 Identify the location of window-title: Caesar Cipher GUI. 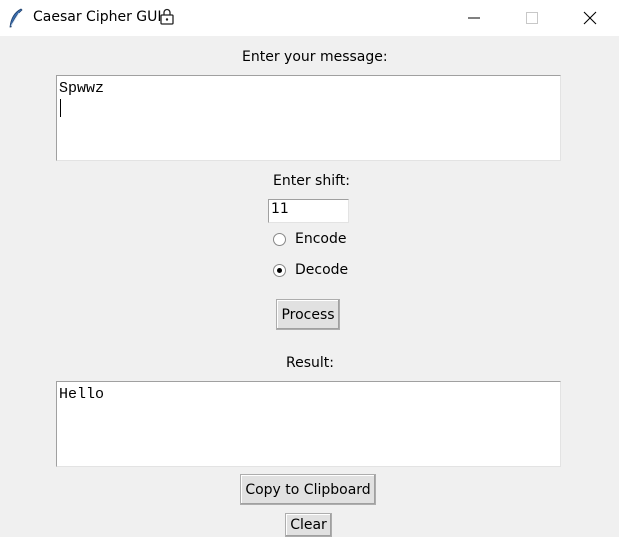
(97, 17).